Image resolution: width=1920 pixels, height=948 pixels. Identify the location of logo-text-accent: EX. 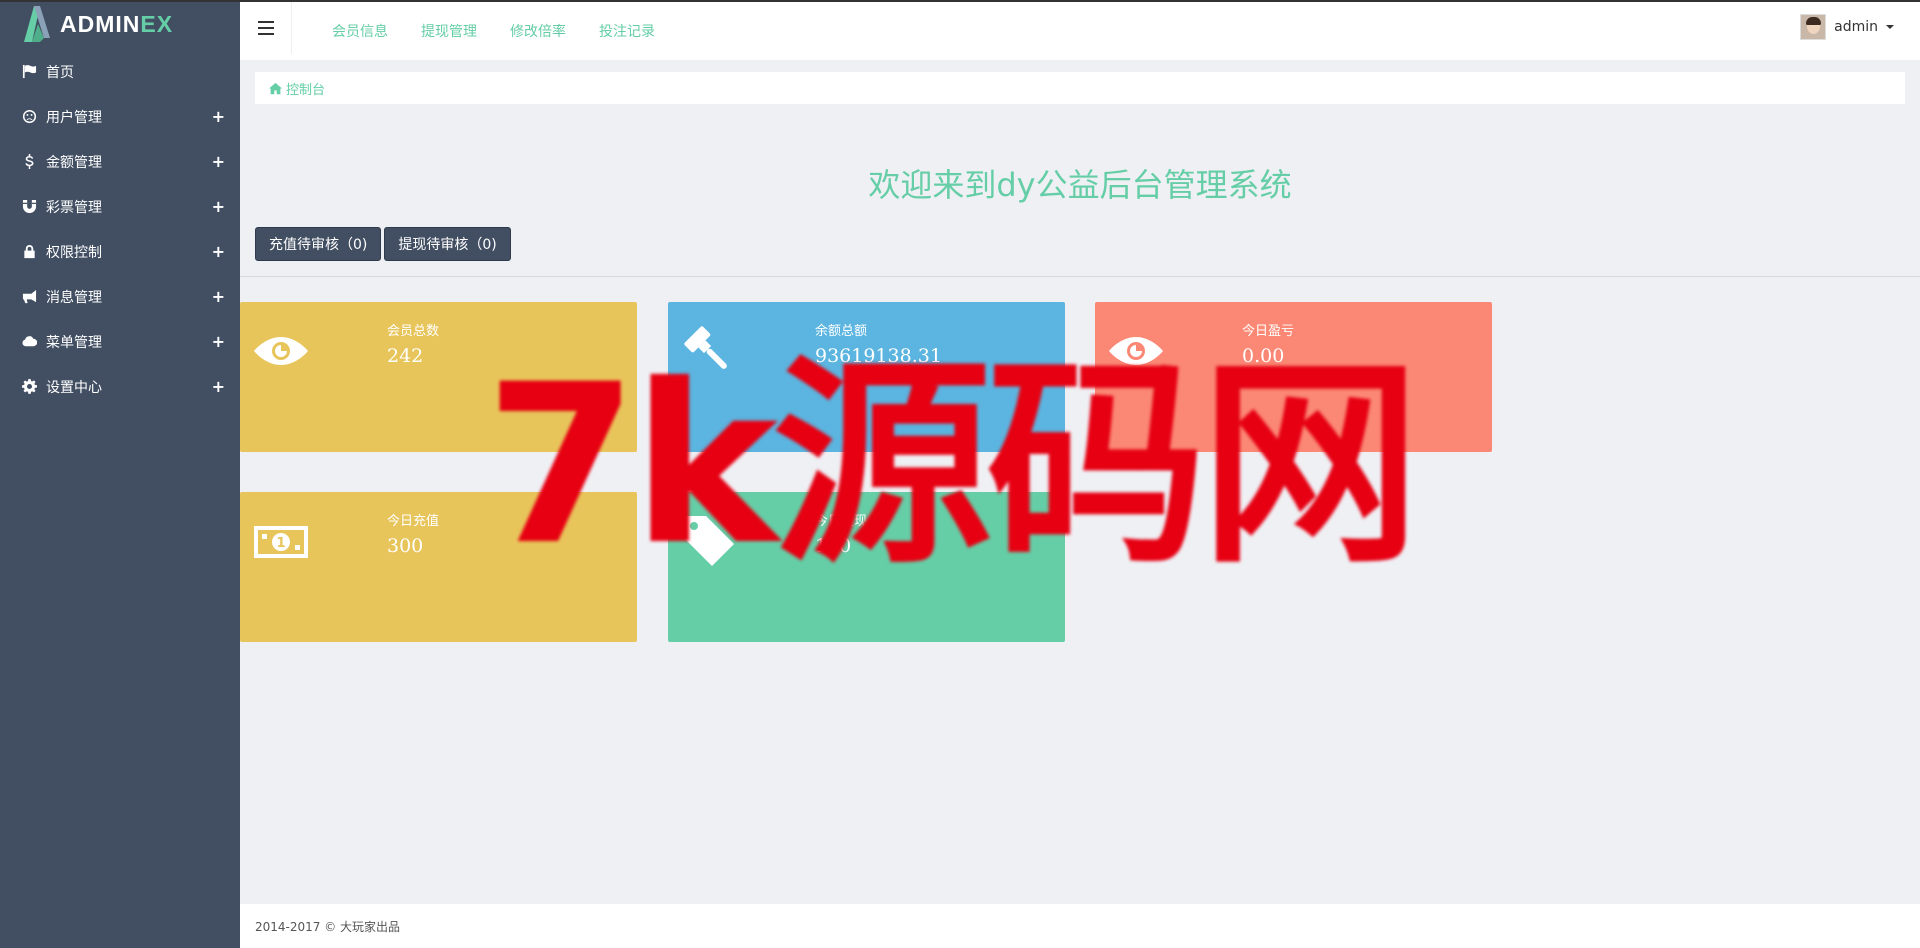
(157, 23).